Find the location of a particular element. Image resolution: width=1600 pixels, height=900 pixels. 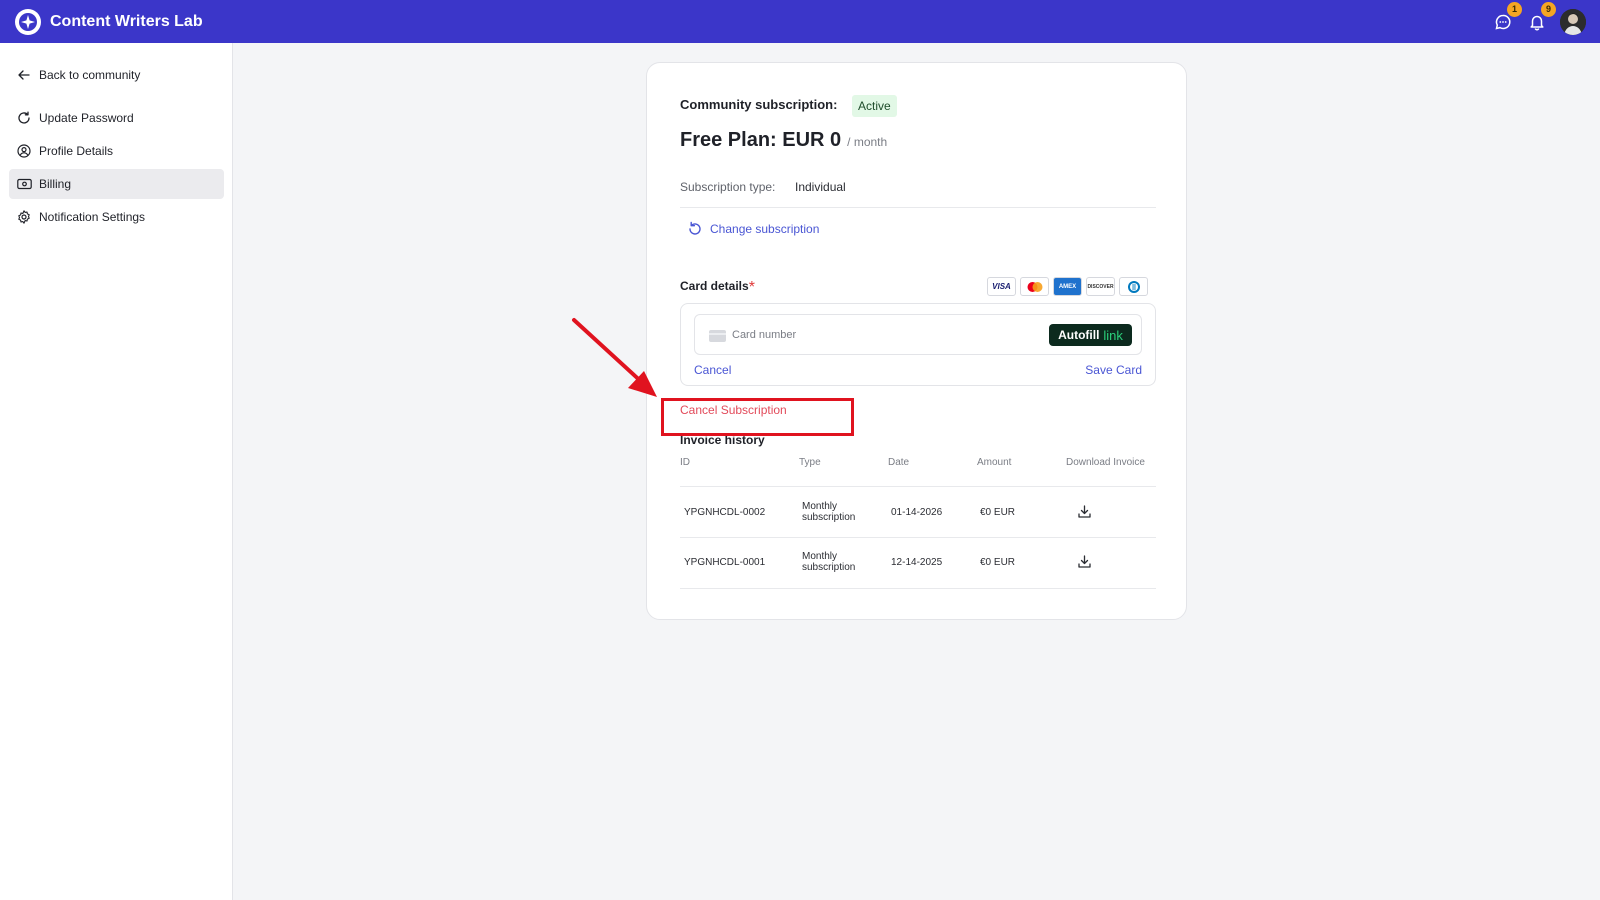

amex-icon: AMEX is located at coordinates (1067, 286).